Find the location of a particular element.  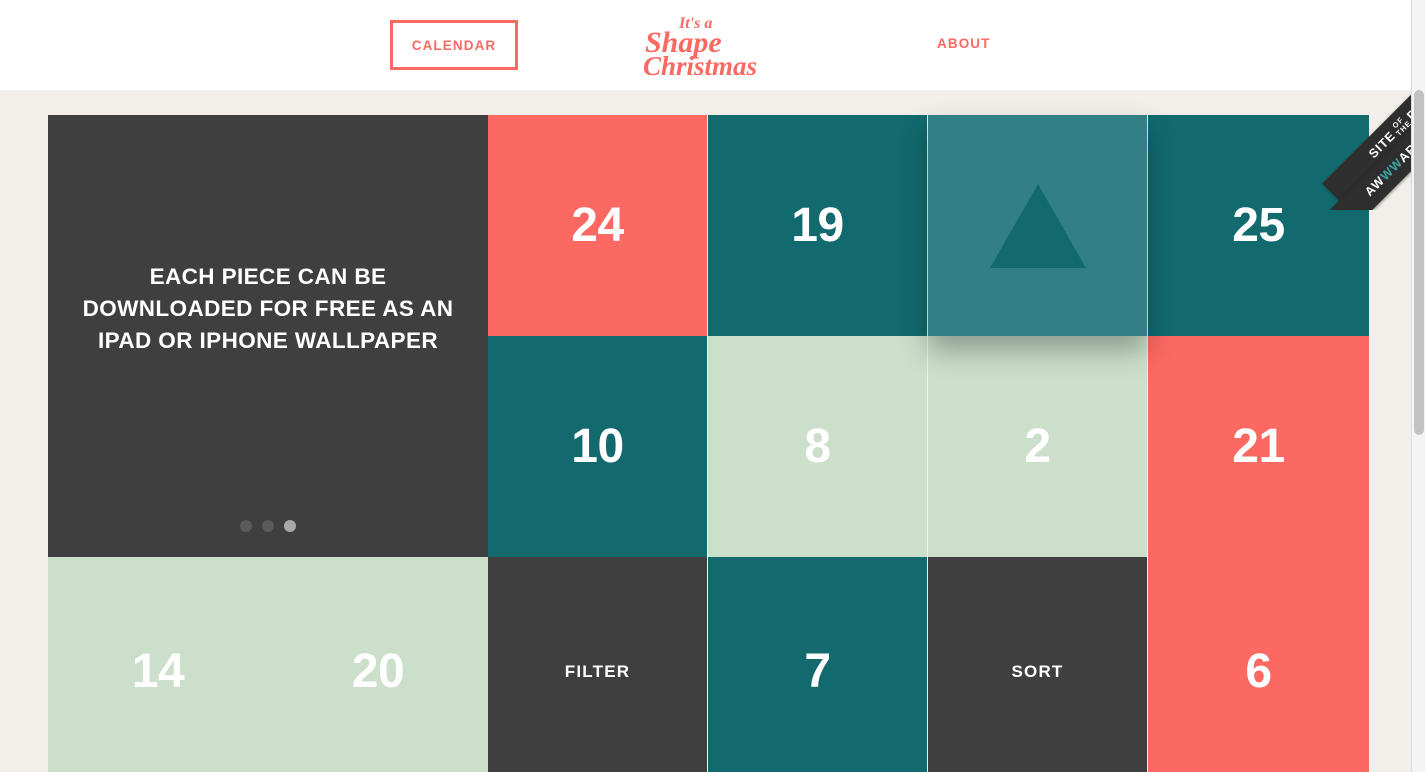

tile-sort-button: SORT is located at coordinates (1037, 664).